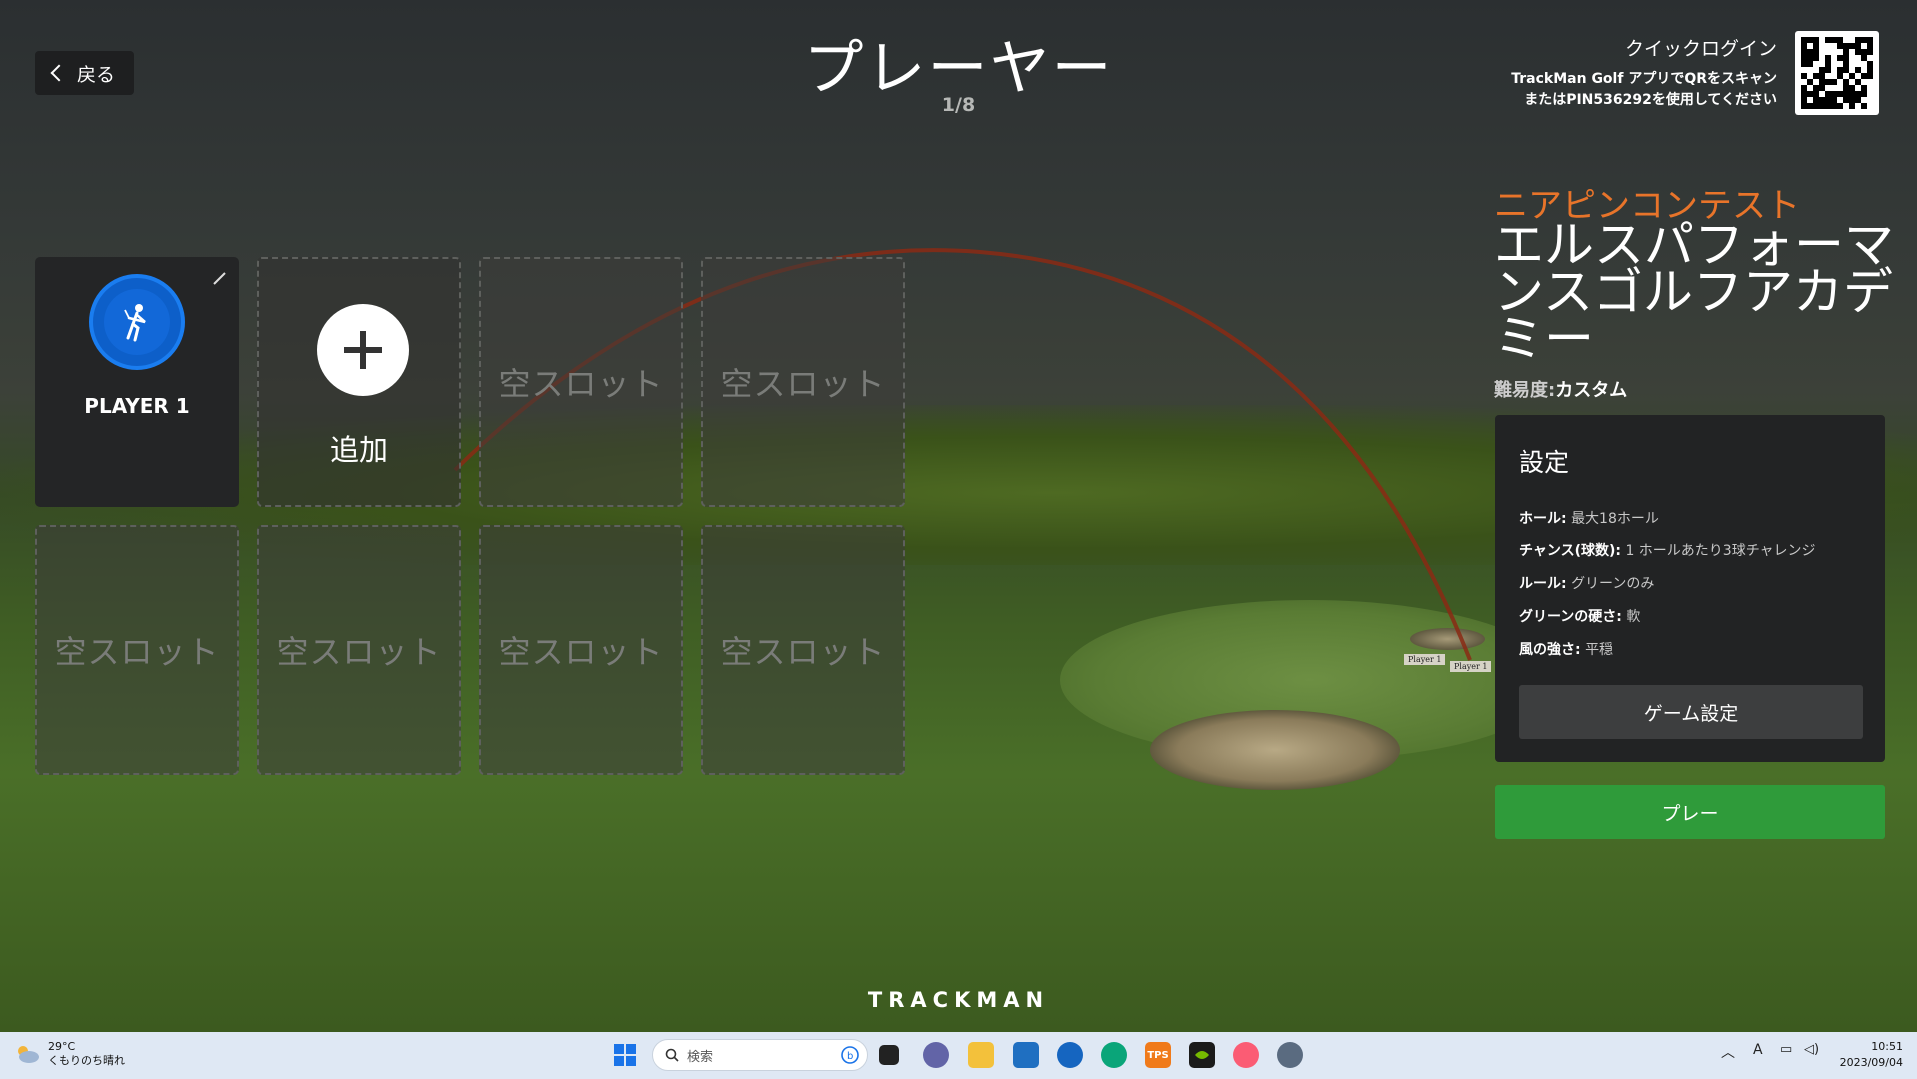 The height and width of the screenshot is (1079, 1917). Describe the element at coordinates (1871, 1055) in the screenshot. I see `clock: 10:51 2023/09/04` at that location.